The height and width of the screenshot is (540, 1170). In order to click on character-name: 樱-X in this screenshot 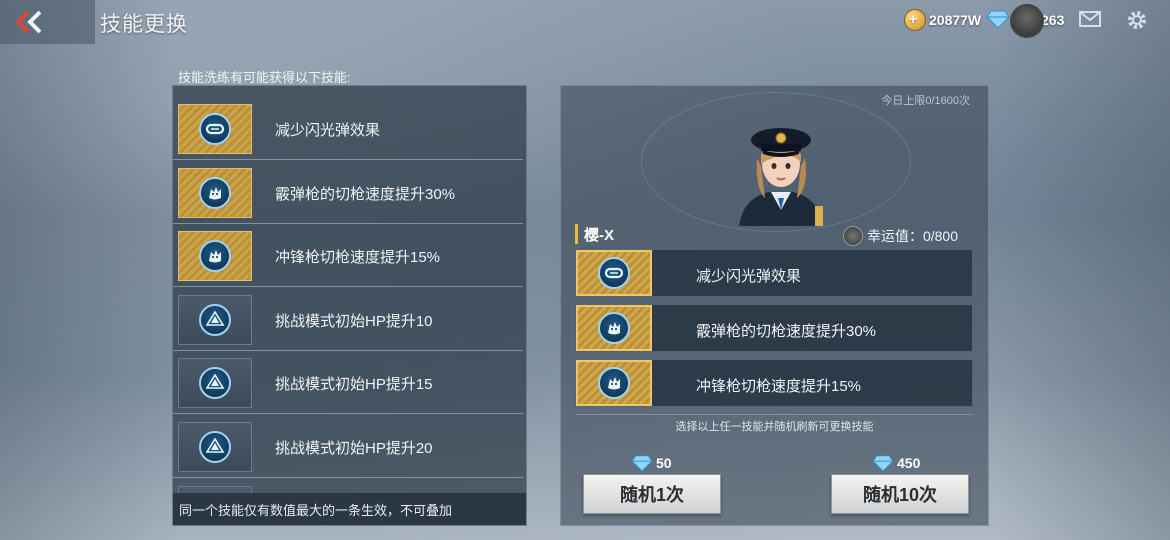, I will do `click(594, 234)`.